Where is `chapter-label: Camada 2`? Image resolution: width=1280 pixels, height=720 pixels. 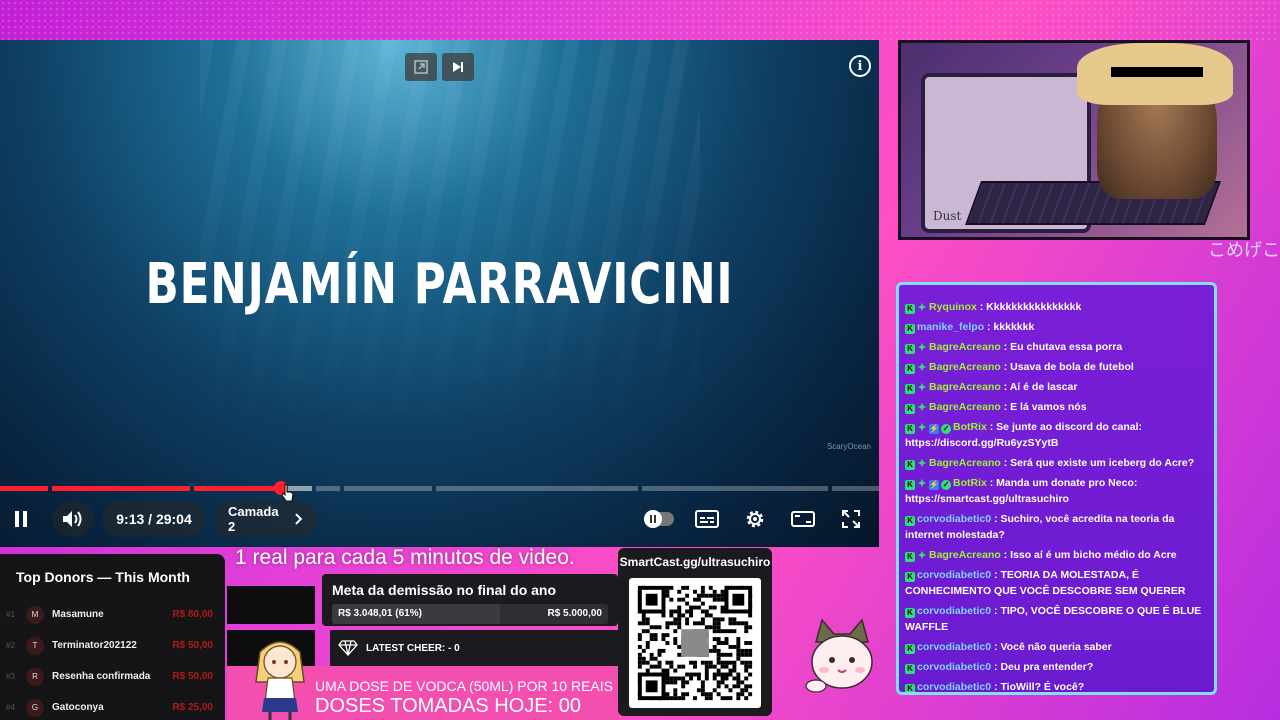 chapter-label: Camada 2 is located at coordinates (253, 519).